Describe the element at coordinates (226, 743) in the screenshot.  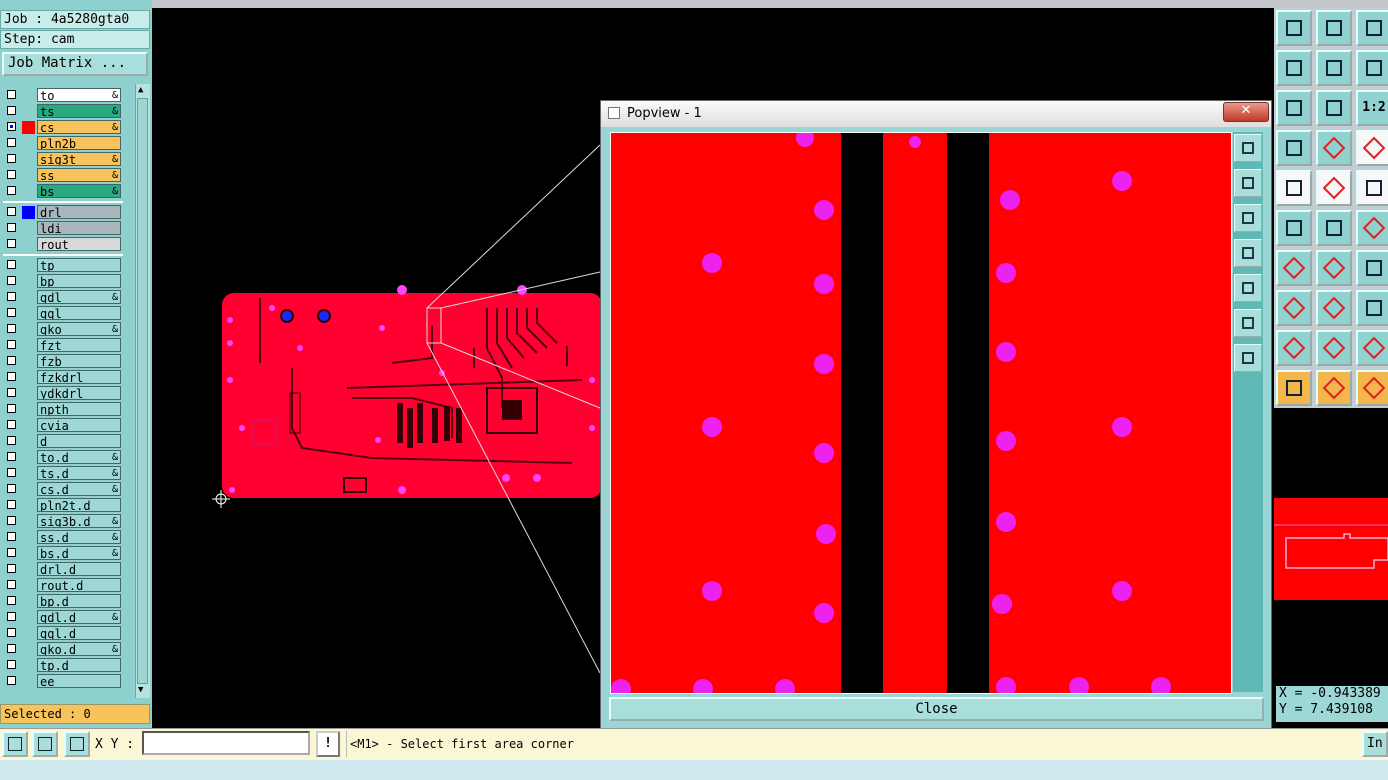
I see `xy-input` at that location.